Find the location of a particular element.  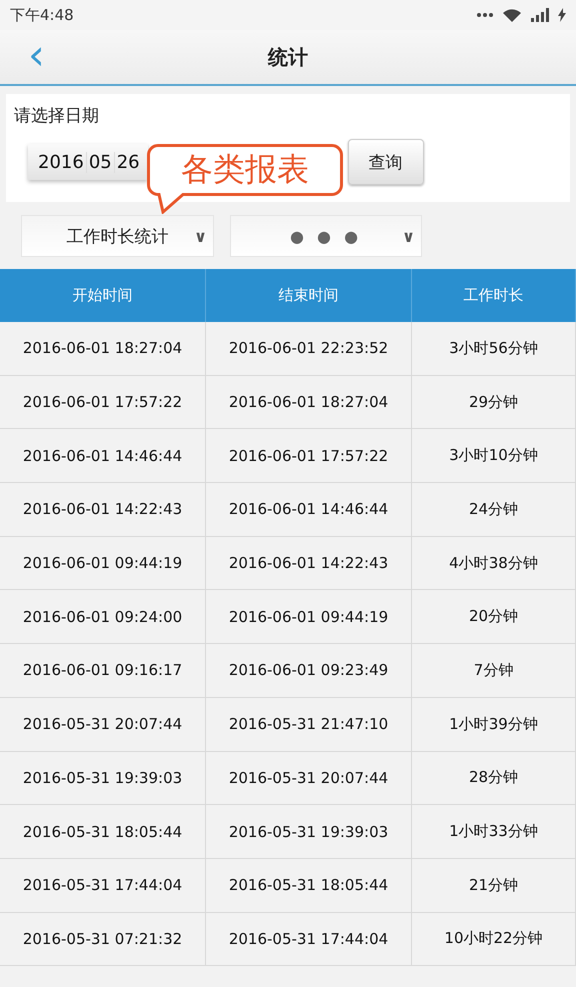

dropdown: 工作时长统计 ∨ is located at coordinates (117, 236).